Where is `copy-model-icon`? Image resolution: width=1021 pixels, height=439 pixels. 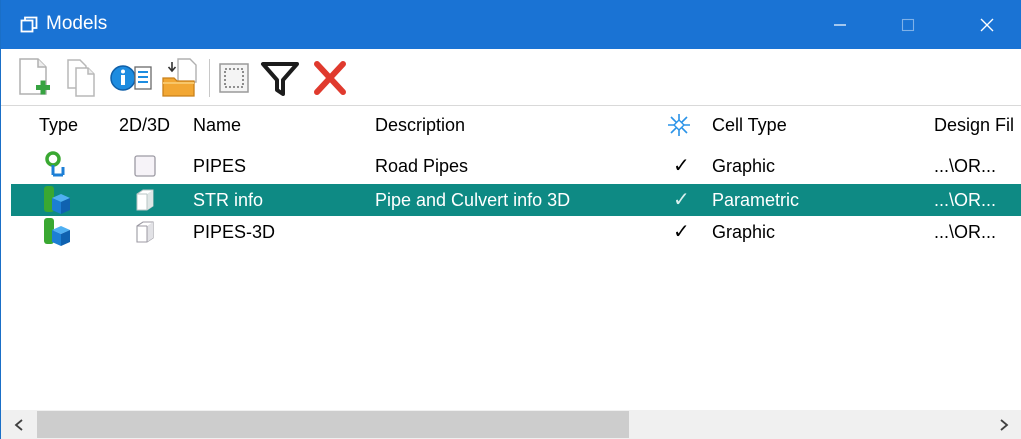 copy-model-icon is located at coordinates (81, 78).